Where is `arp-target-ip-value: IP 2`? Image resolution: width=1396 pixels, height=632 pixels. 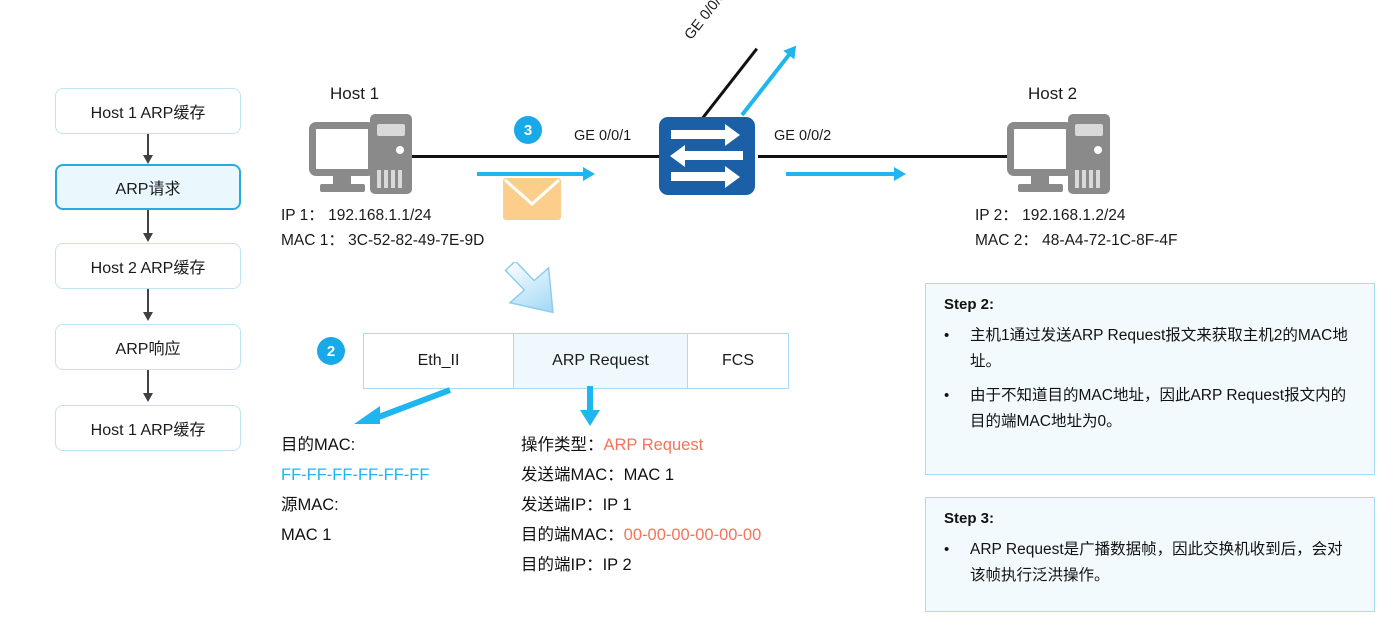
arp-target-ip-value: IP 2 is located at coordinates (617, 565).